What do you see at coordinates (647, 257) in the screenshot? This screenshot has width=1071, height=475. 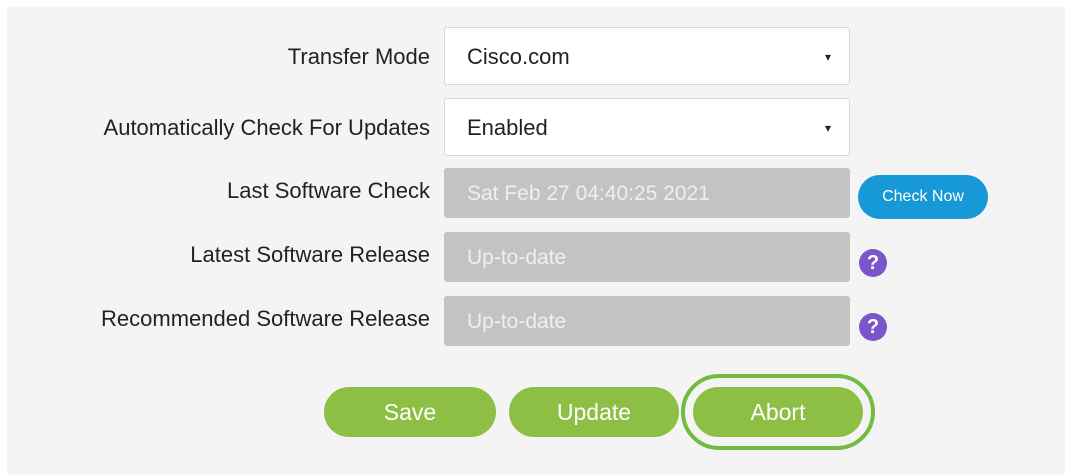 I see `latest-release-field: Up-to-date` at bounding box center [647, 257].